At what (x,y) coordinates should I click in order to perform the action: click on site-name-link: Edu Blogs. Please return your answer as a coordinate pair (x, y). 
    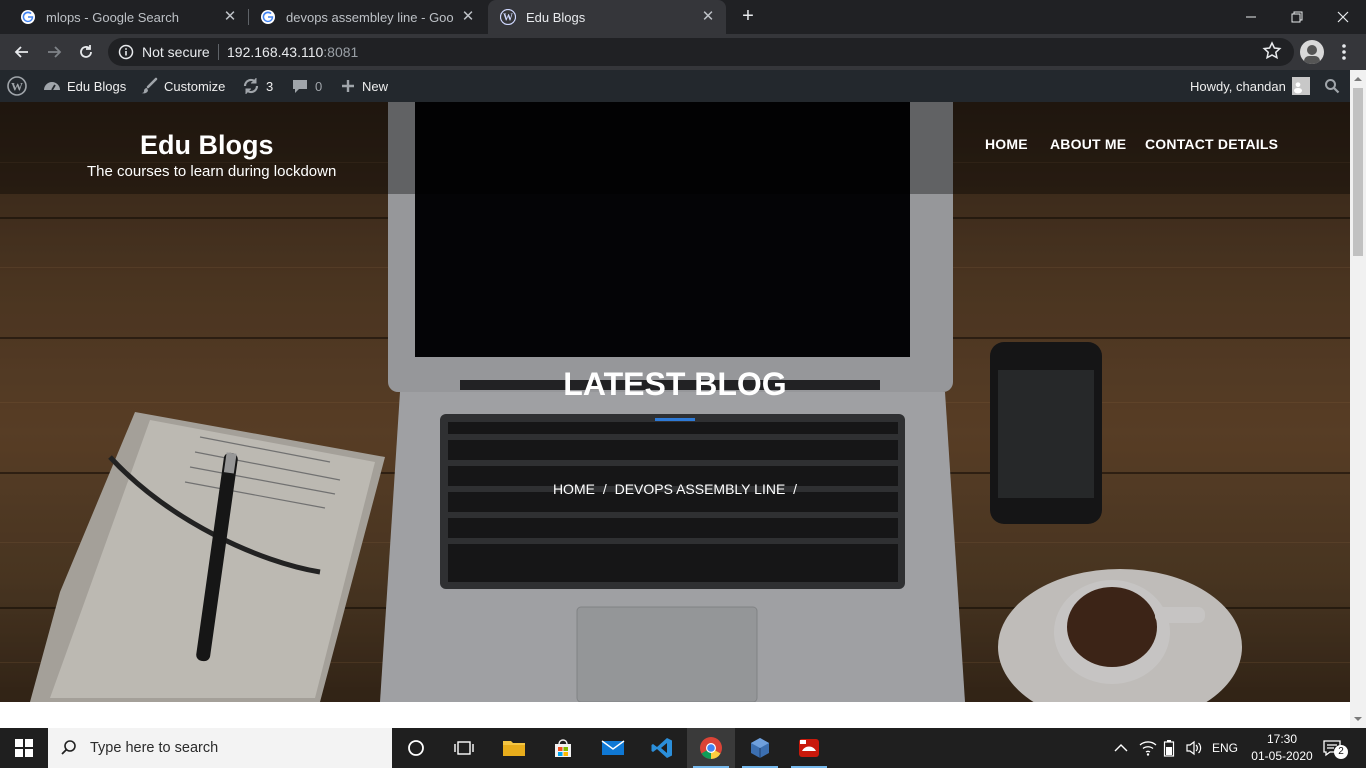
    Looking at the image, I should click on (84, 86).